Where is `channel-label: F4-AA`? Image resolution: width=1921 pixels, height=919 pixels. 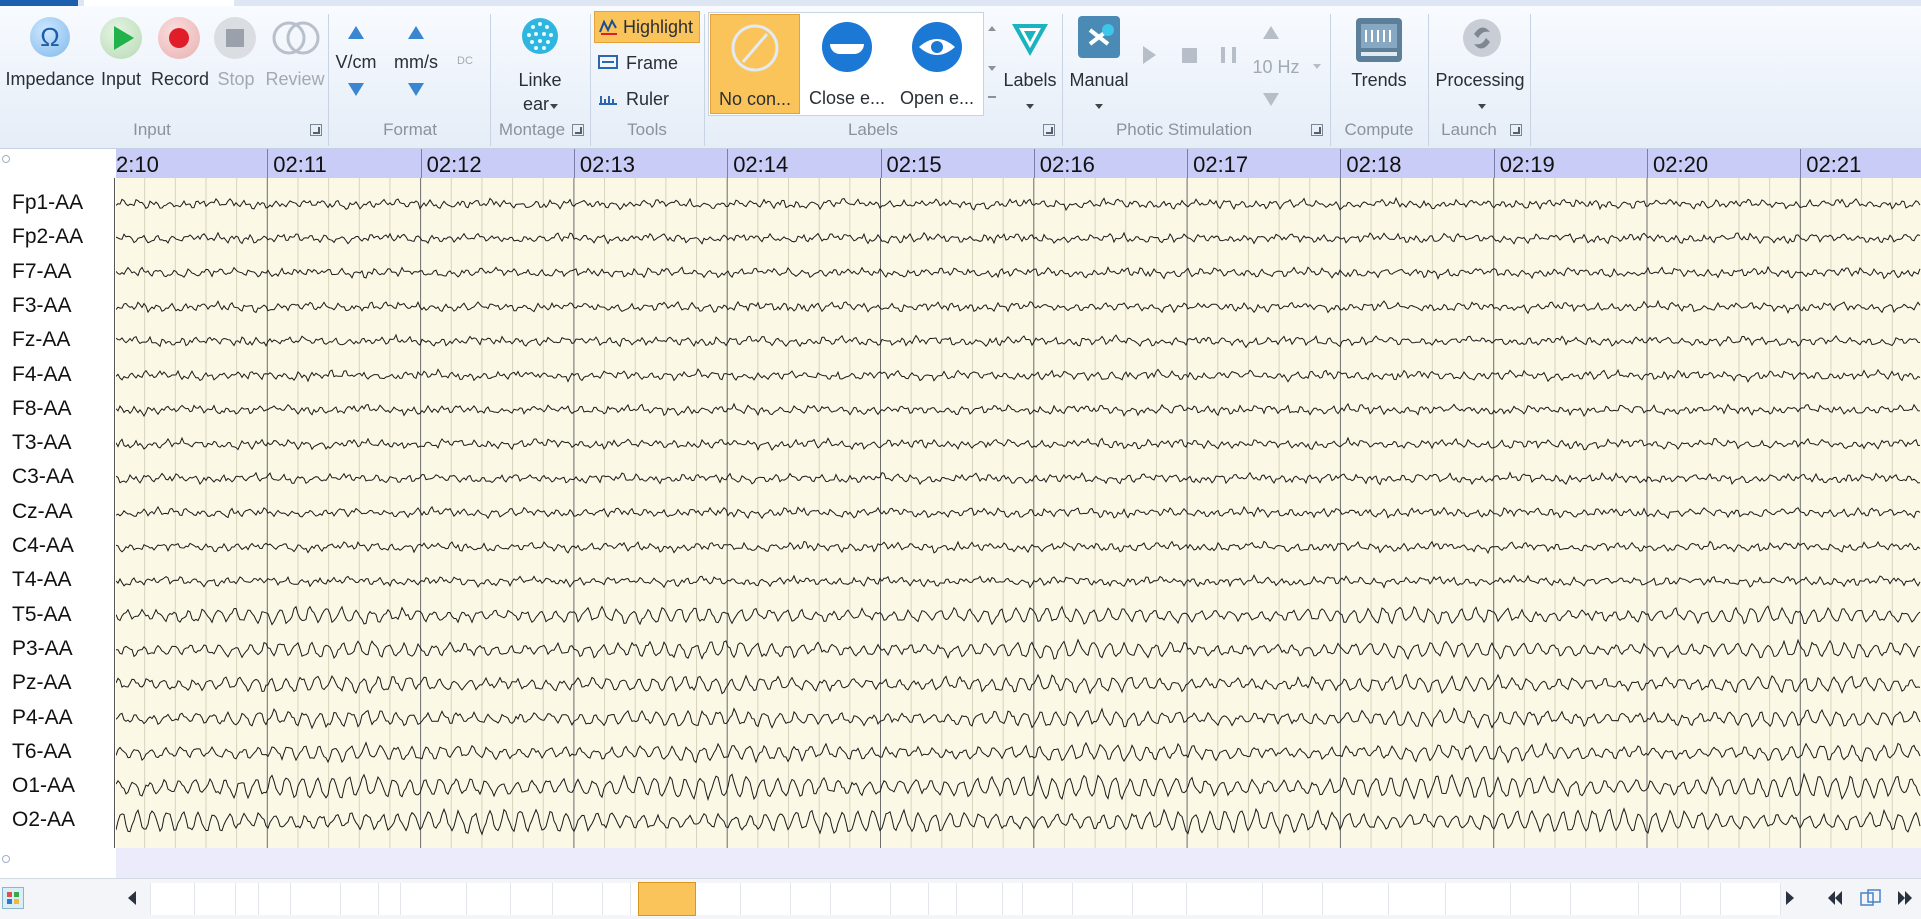 channel-label: F4-AA is located at coordinates (42, 375).